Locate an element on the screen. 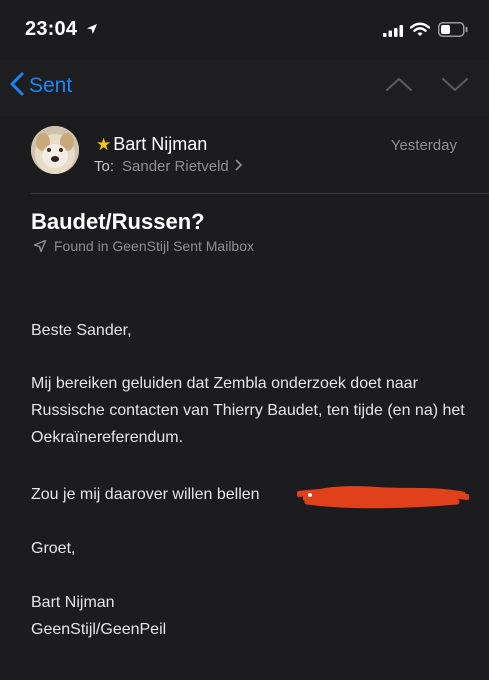 This screenshot has width=489, height=680. greeting: Beste Sander, is located at coordinates (81, 330).